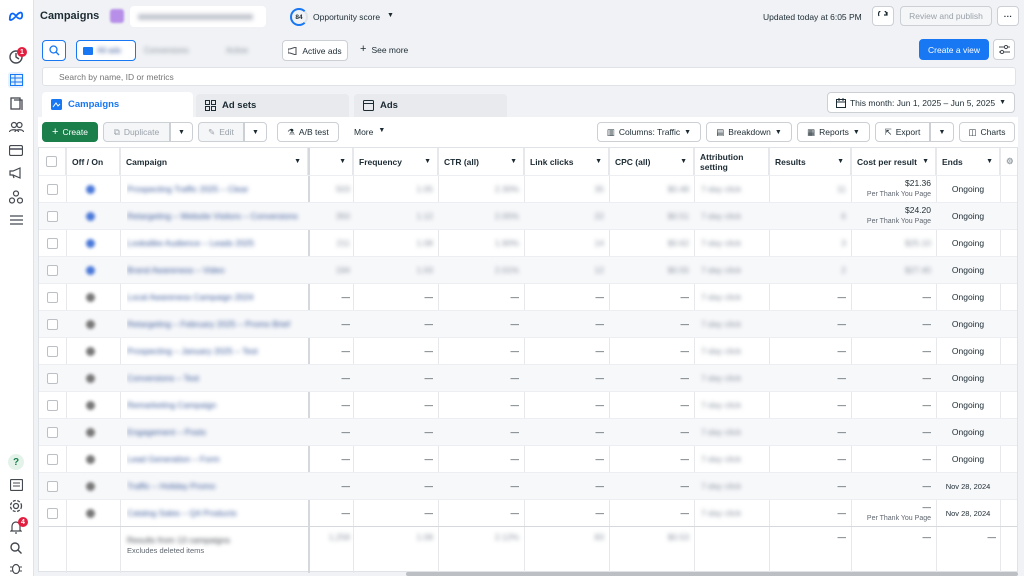 This screenshot has height=576, width=1024. What do you see at coordinates (16, 197) in the screenshot?
I see `business-tools-icon` at bounding box center [16, 197].